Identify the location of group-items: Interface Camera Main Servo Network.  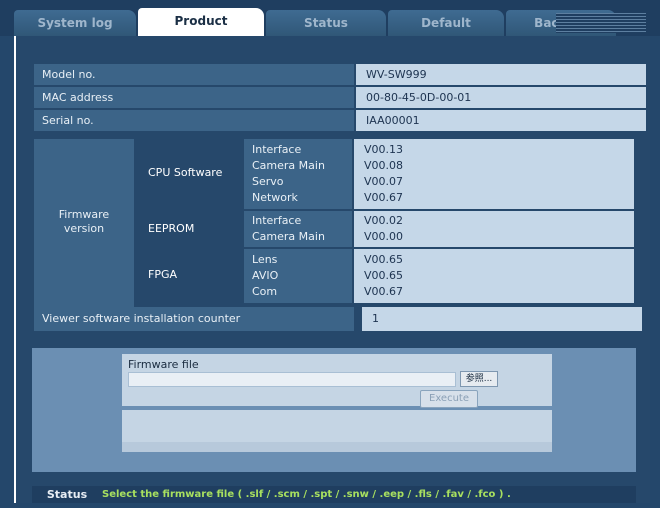
(298, 174).